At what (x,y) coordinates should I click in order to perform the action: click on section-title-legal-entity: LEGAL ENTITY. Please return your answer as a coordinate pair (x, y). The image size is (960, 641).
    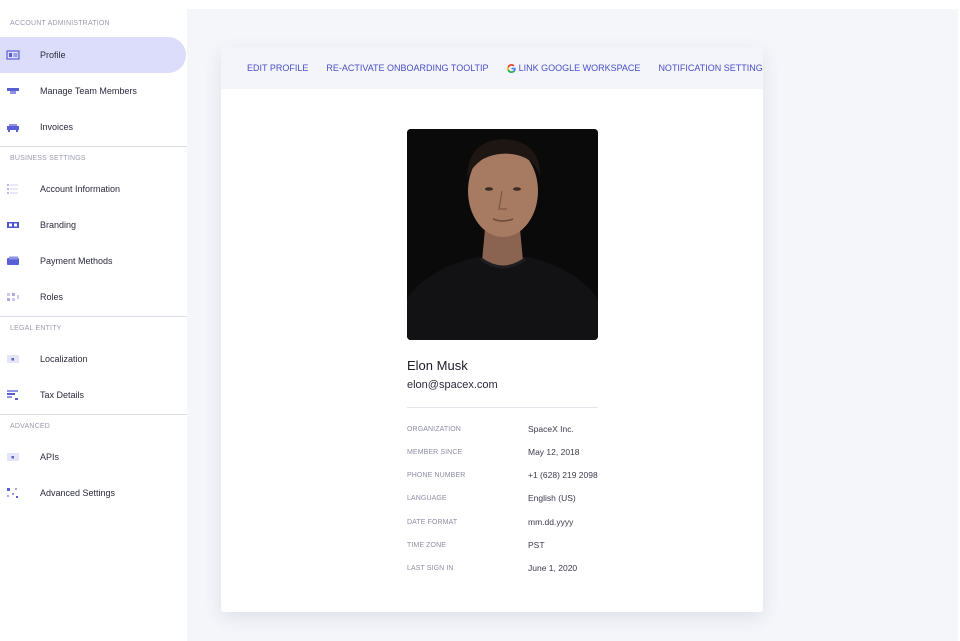
    Looking at the image, I should click on (36, 328).